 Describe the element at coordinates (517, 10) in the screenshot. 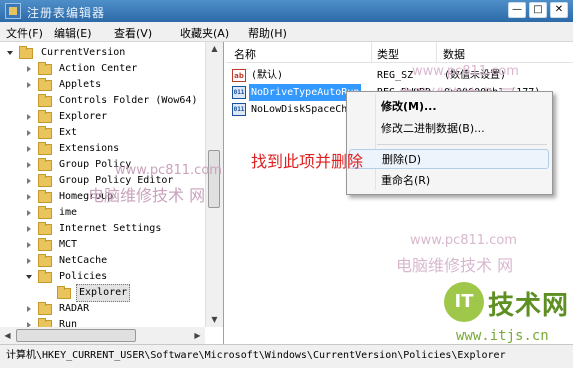

I see `minimize-button: —` at that location.